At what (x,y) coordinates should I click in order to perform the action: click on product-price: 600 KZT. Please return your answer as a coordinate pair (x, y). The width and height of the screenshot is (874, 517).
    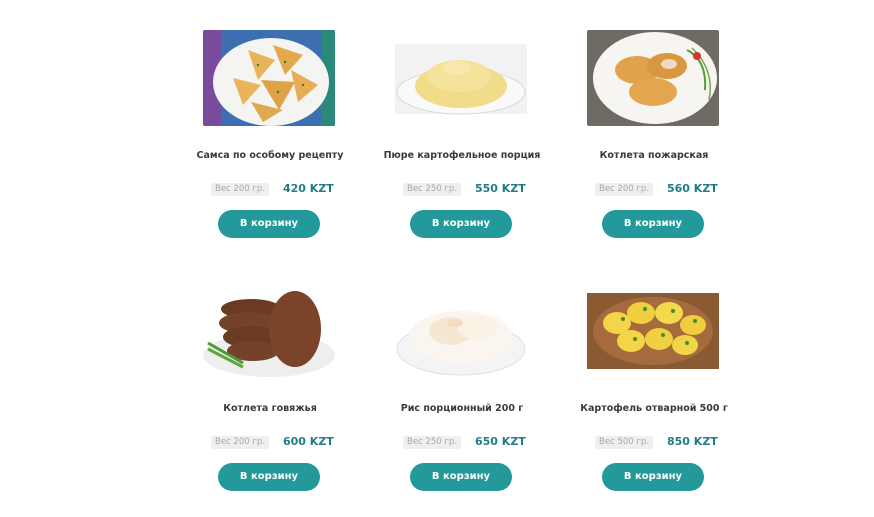
    Looking at the image, I should click on (308, 441).